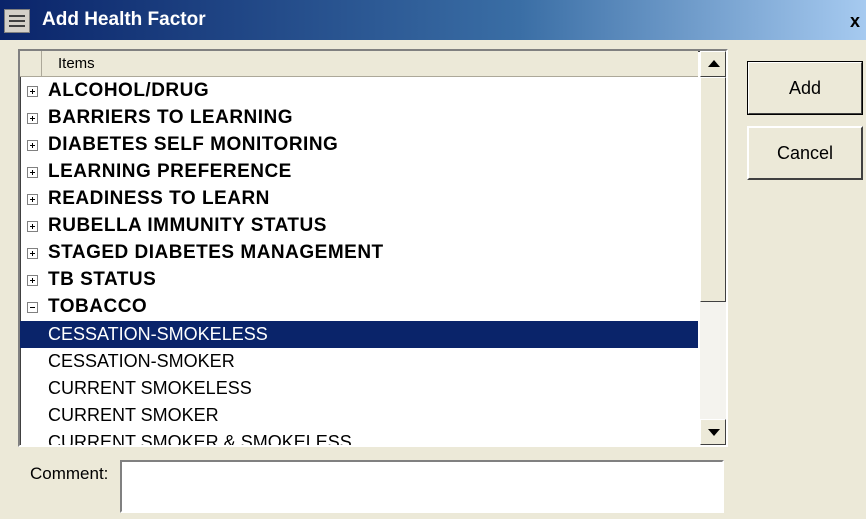 Image resolution: width=866 pixels, height=519 pixels. What do you see at coordinates (422, 486) in the screenshot?
I see `comment-field` at bounding box center [422, 486].